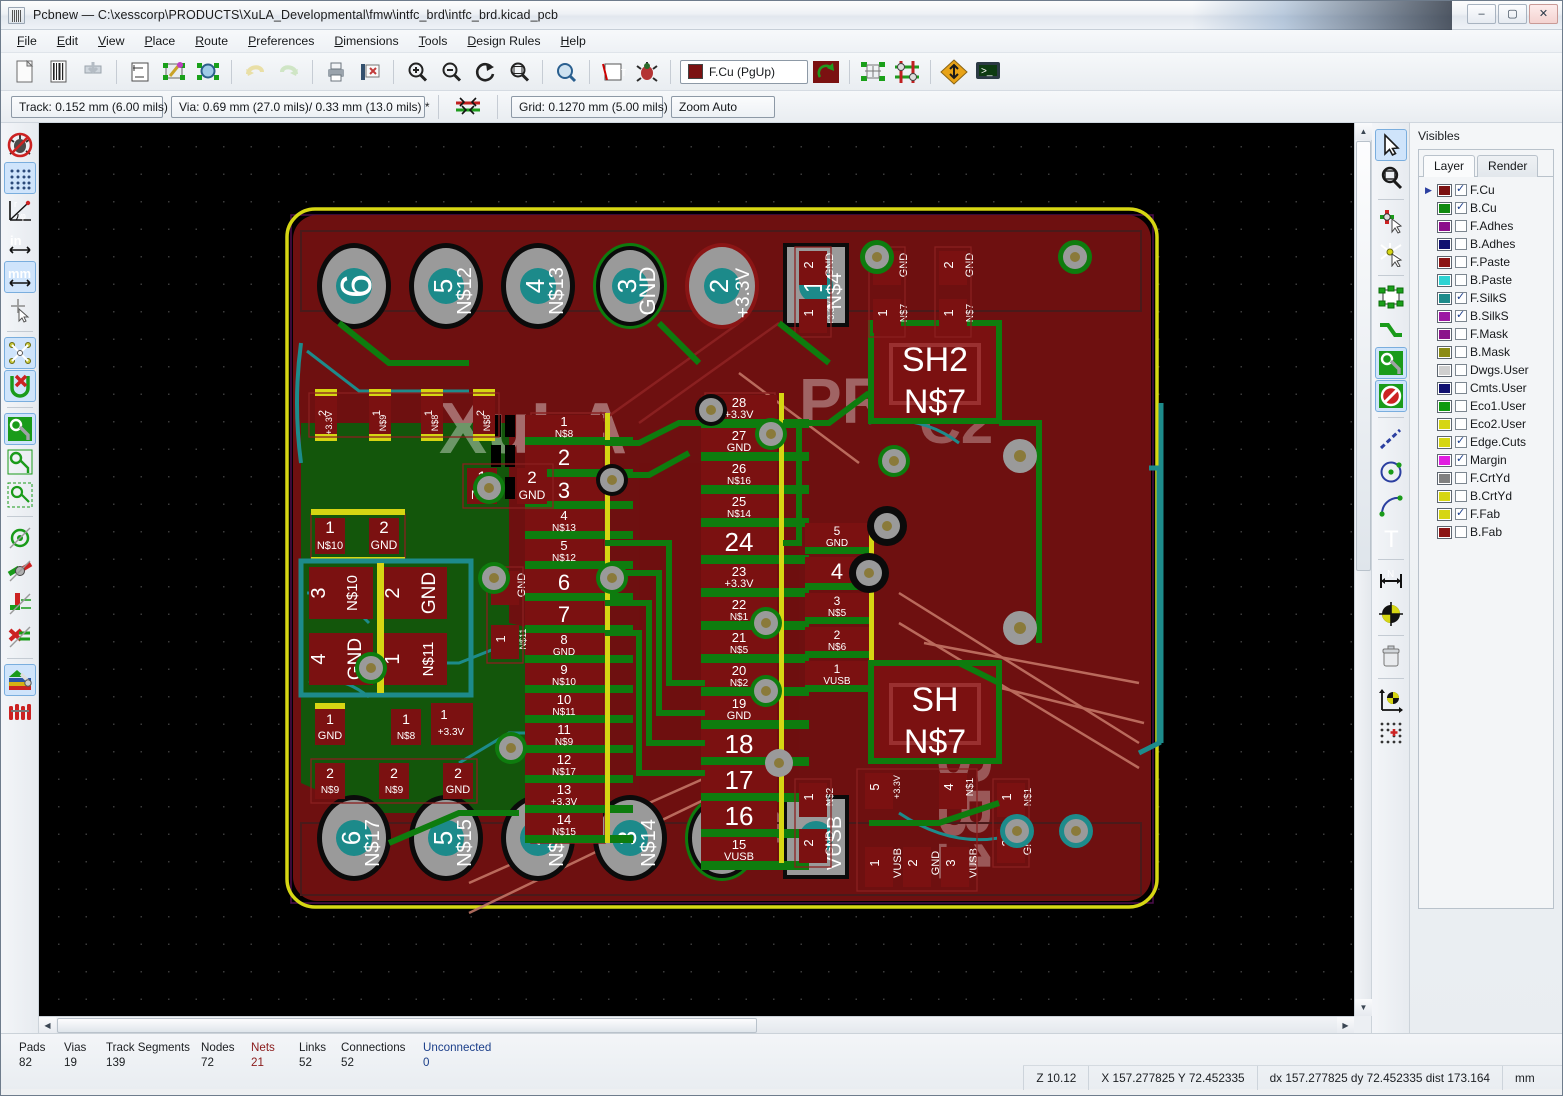  Describe the element at coordinates (988, 72) in the screenshot. I see `scripting-console-icon: >_` at that location.